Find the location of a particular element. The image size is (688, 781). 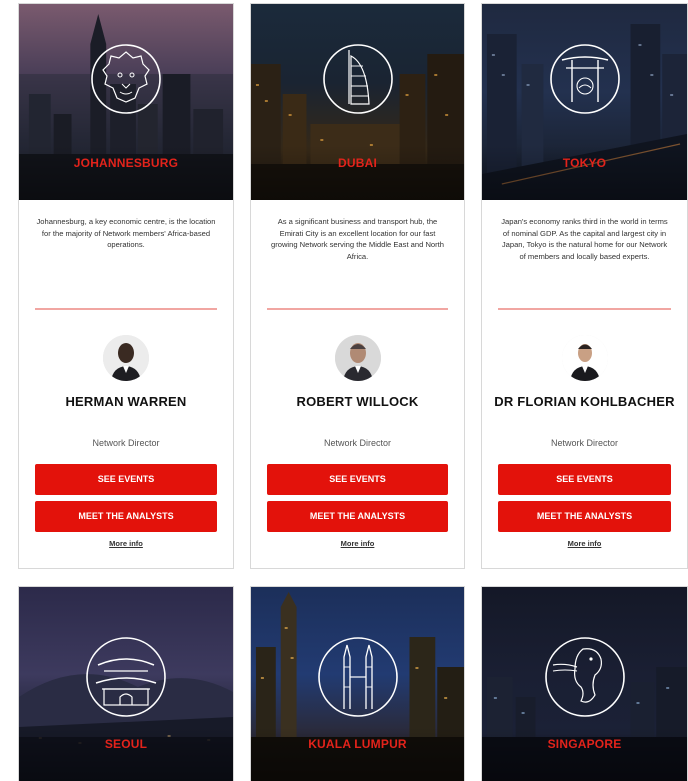

city-name: JOHANNESBURG is located at coordinates (126, 163).